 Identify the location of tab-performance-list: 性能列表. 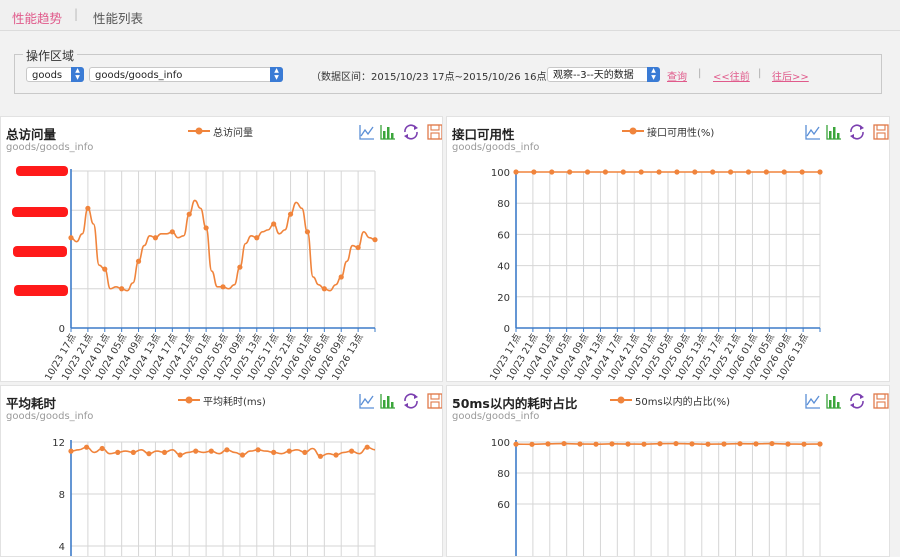
(118, 17).